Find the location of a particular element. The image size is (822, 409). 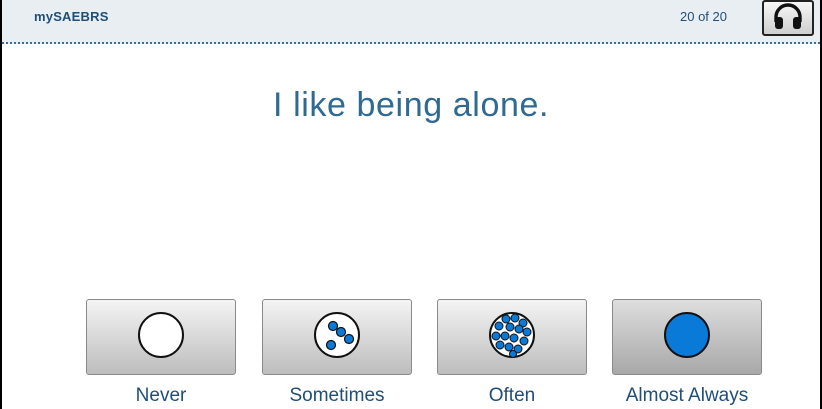

choice-never-button is located at coordinates (161, 337).